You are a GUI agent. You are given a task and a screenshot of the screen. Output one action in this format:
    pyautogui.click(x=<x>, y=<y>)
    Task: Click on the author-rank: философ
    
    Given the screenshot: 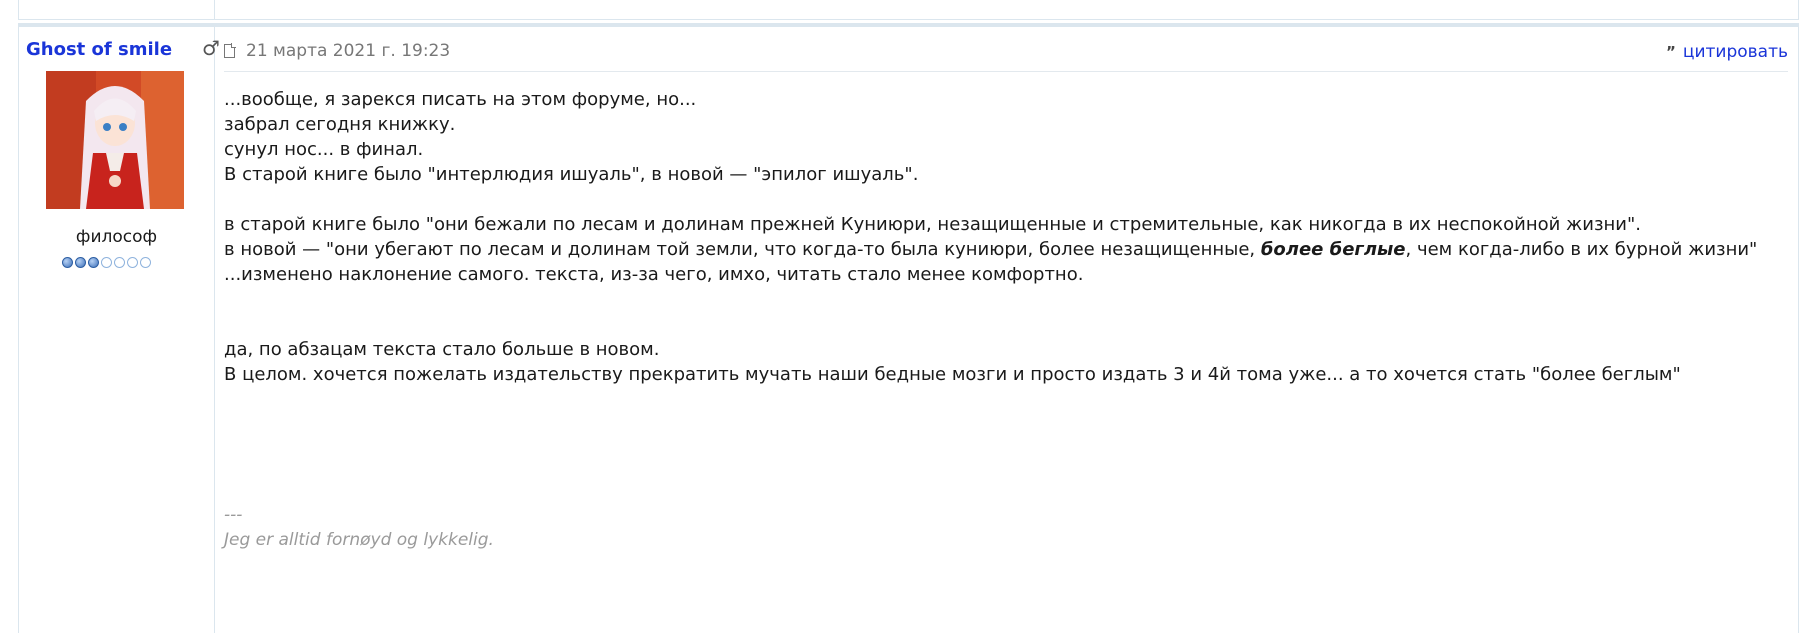 What is the action you would take?
    pyautogui.click(x=116, y=237)
    